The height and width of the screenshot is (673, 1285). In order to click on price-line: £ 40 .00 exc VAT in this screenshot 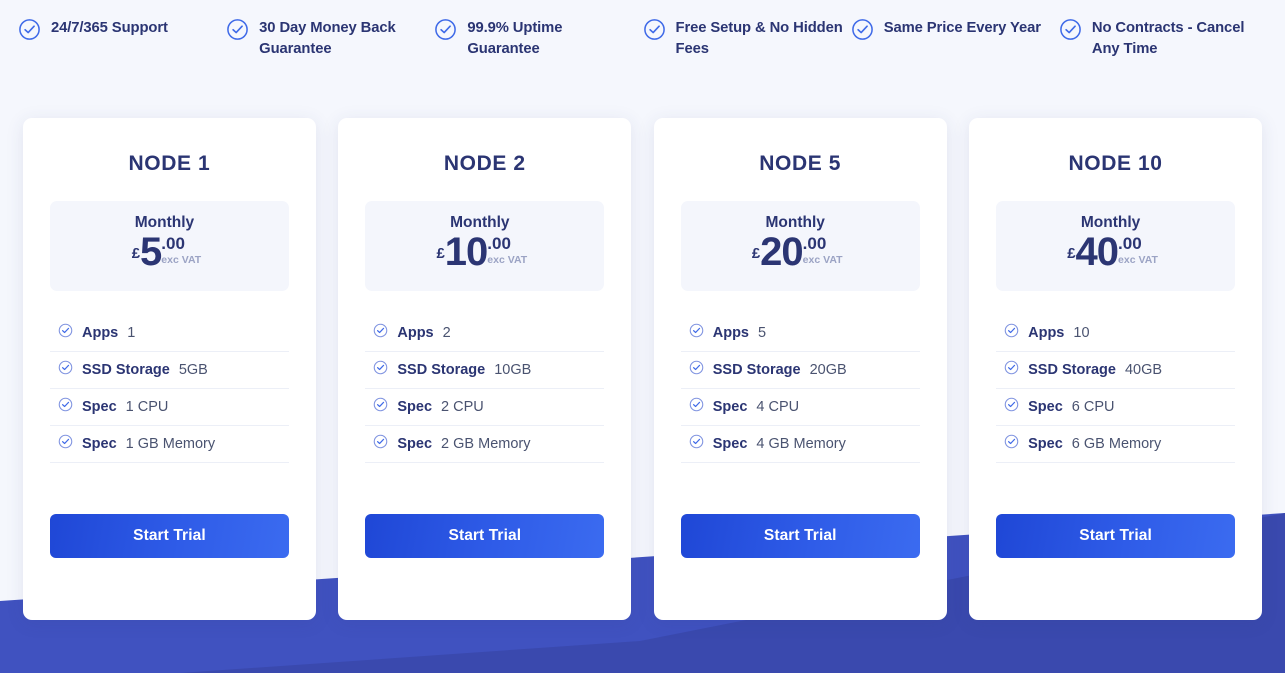, I will do `click(1107, 252)`.